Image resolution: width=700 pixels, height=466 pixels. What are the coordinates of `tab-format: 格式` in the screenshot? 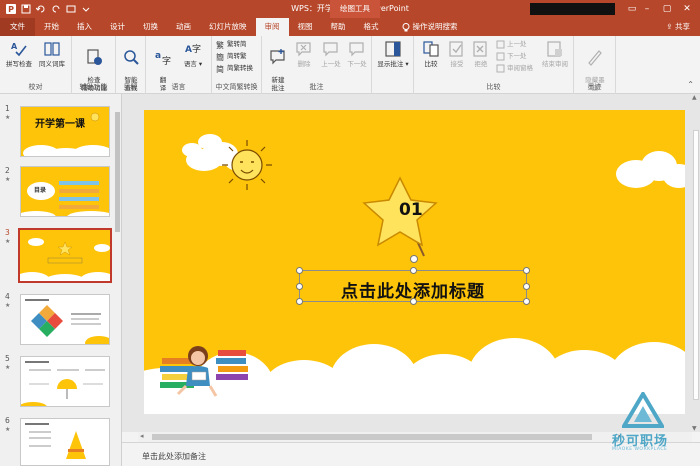 It's located at (371, 27).